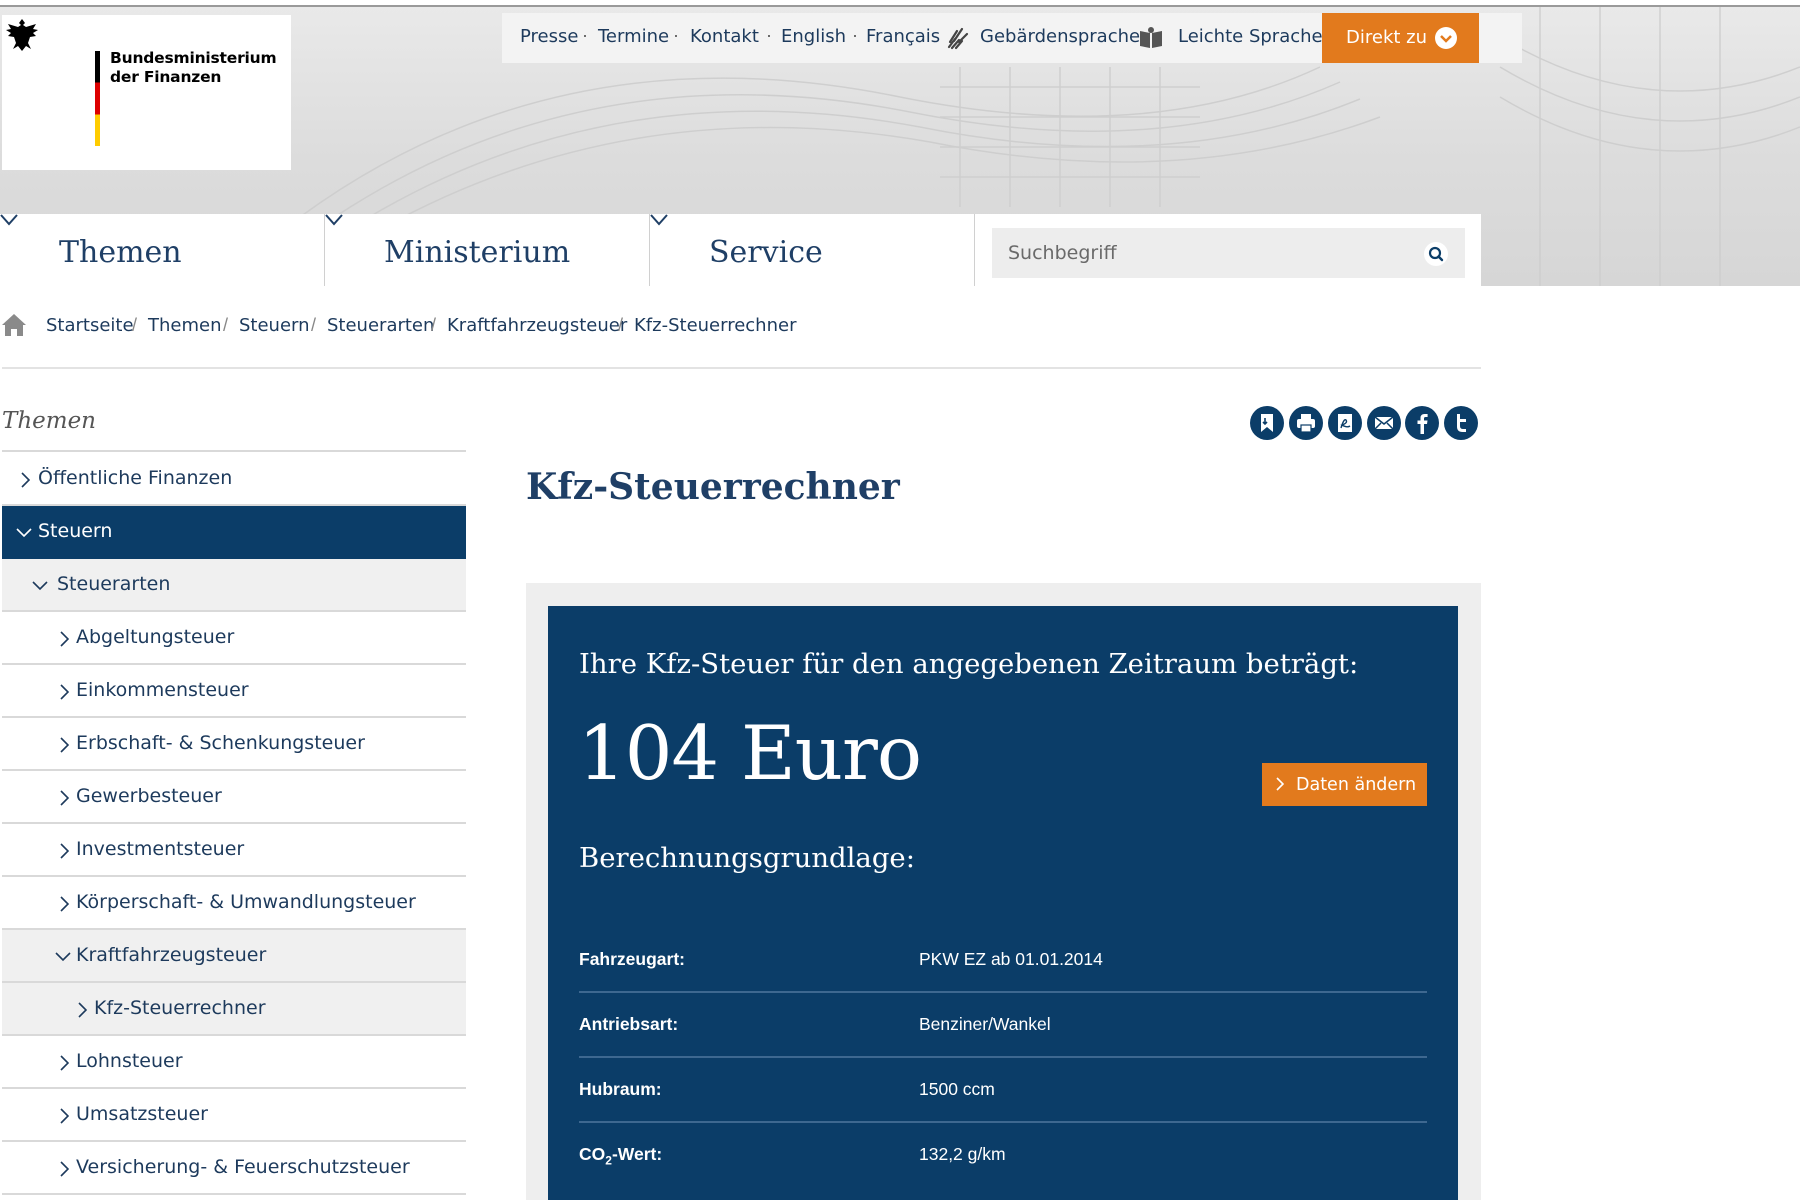  Describe the element at coordinates (632, 959) in the screenshot. I see `basis-label: Fahrzeugart:` at that location.